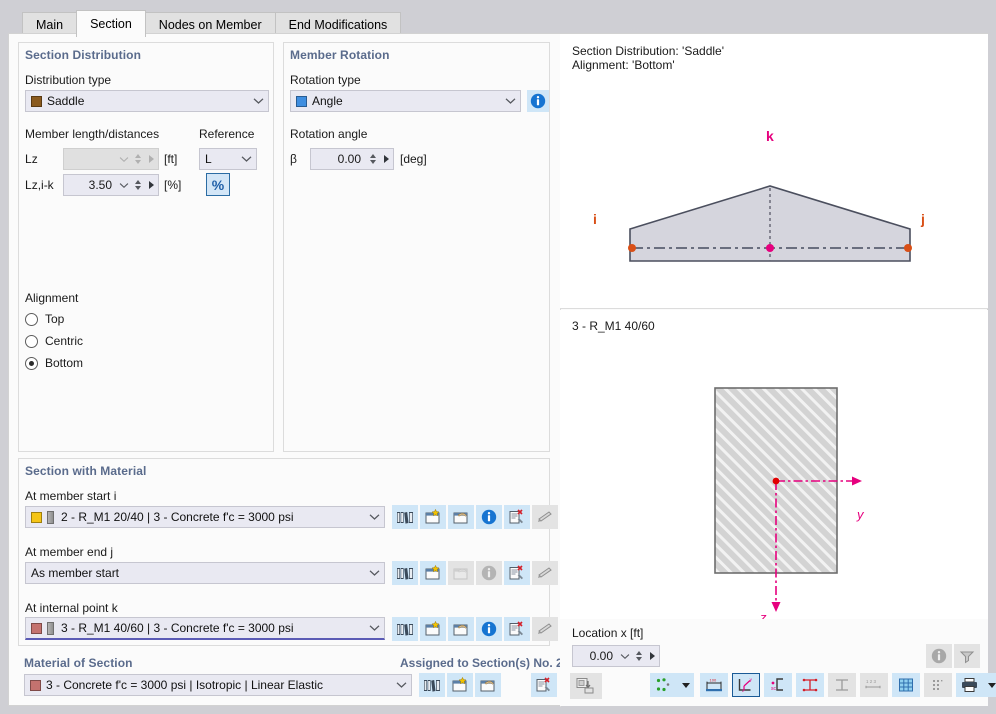 The height and width of the screenshot is (714, 996). What do you see at coordinates (545, 517) in the screenshot?
I see `section-start-pick-button` at bounding box center [545, 517].